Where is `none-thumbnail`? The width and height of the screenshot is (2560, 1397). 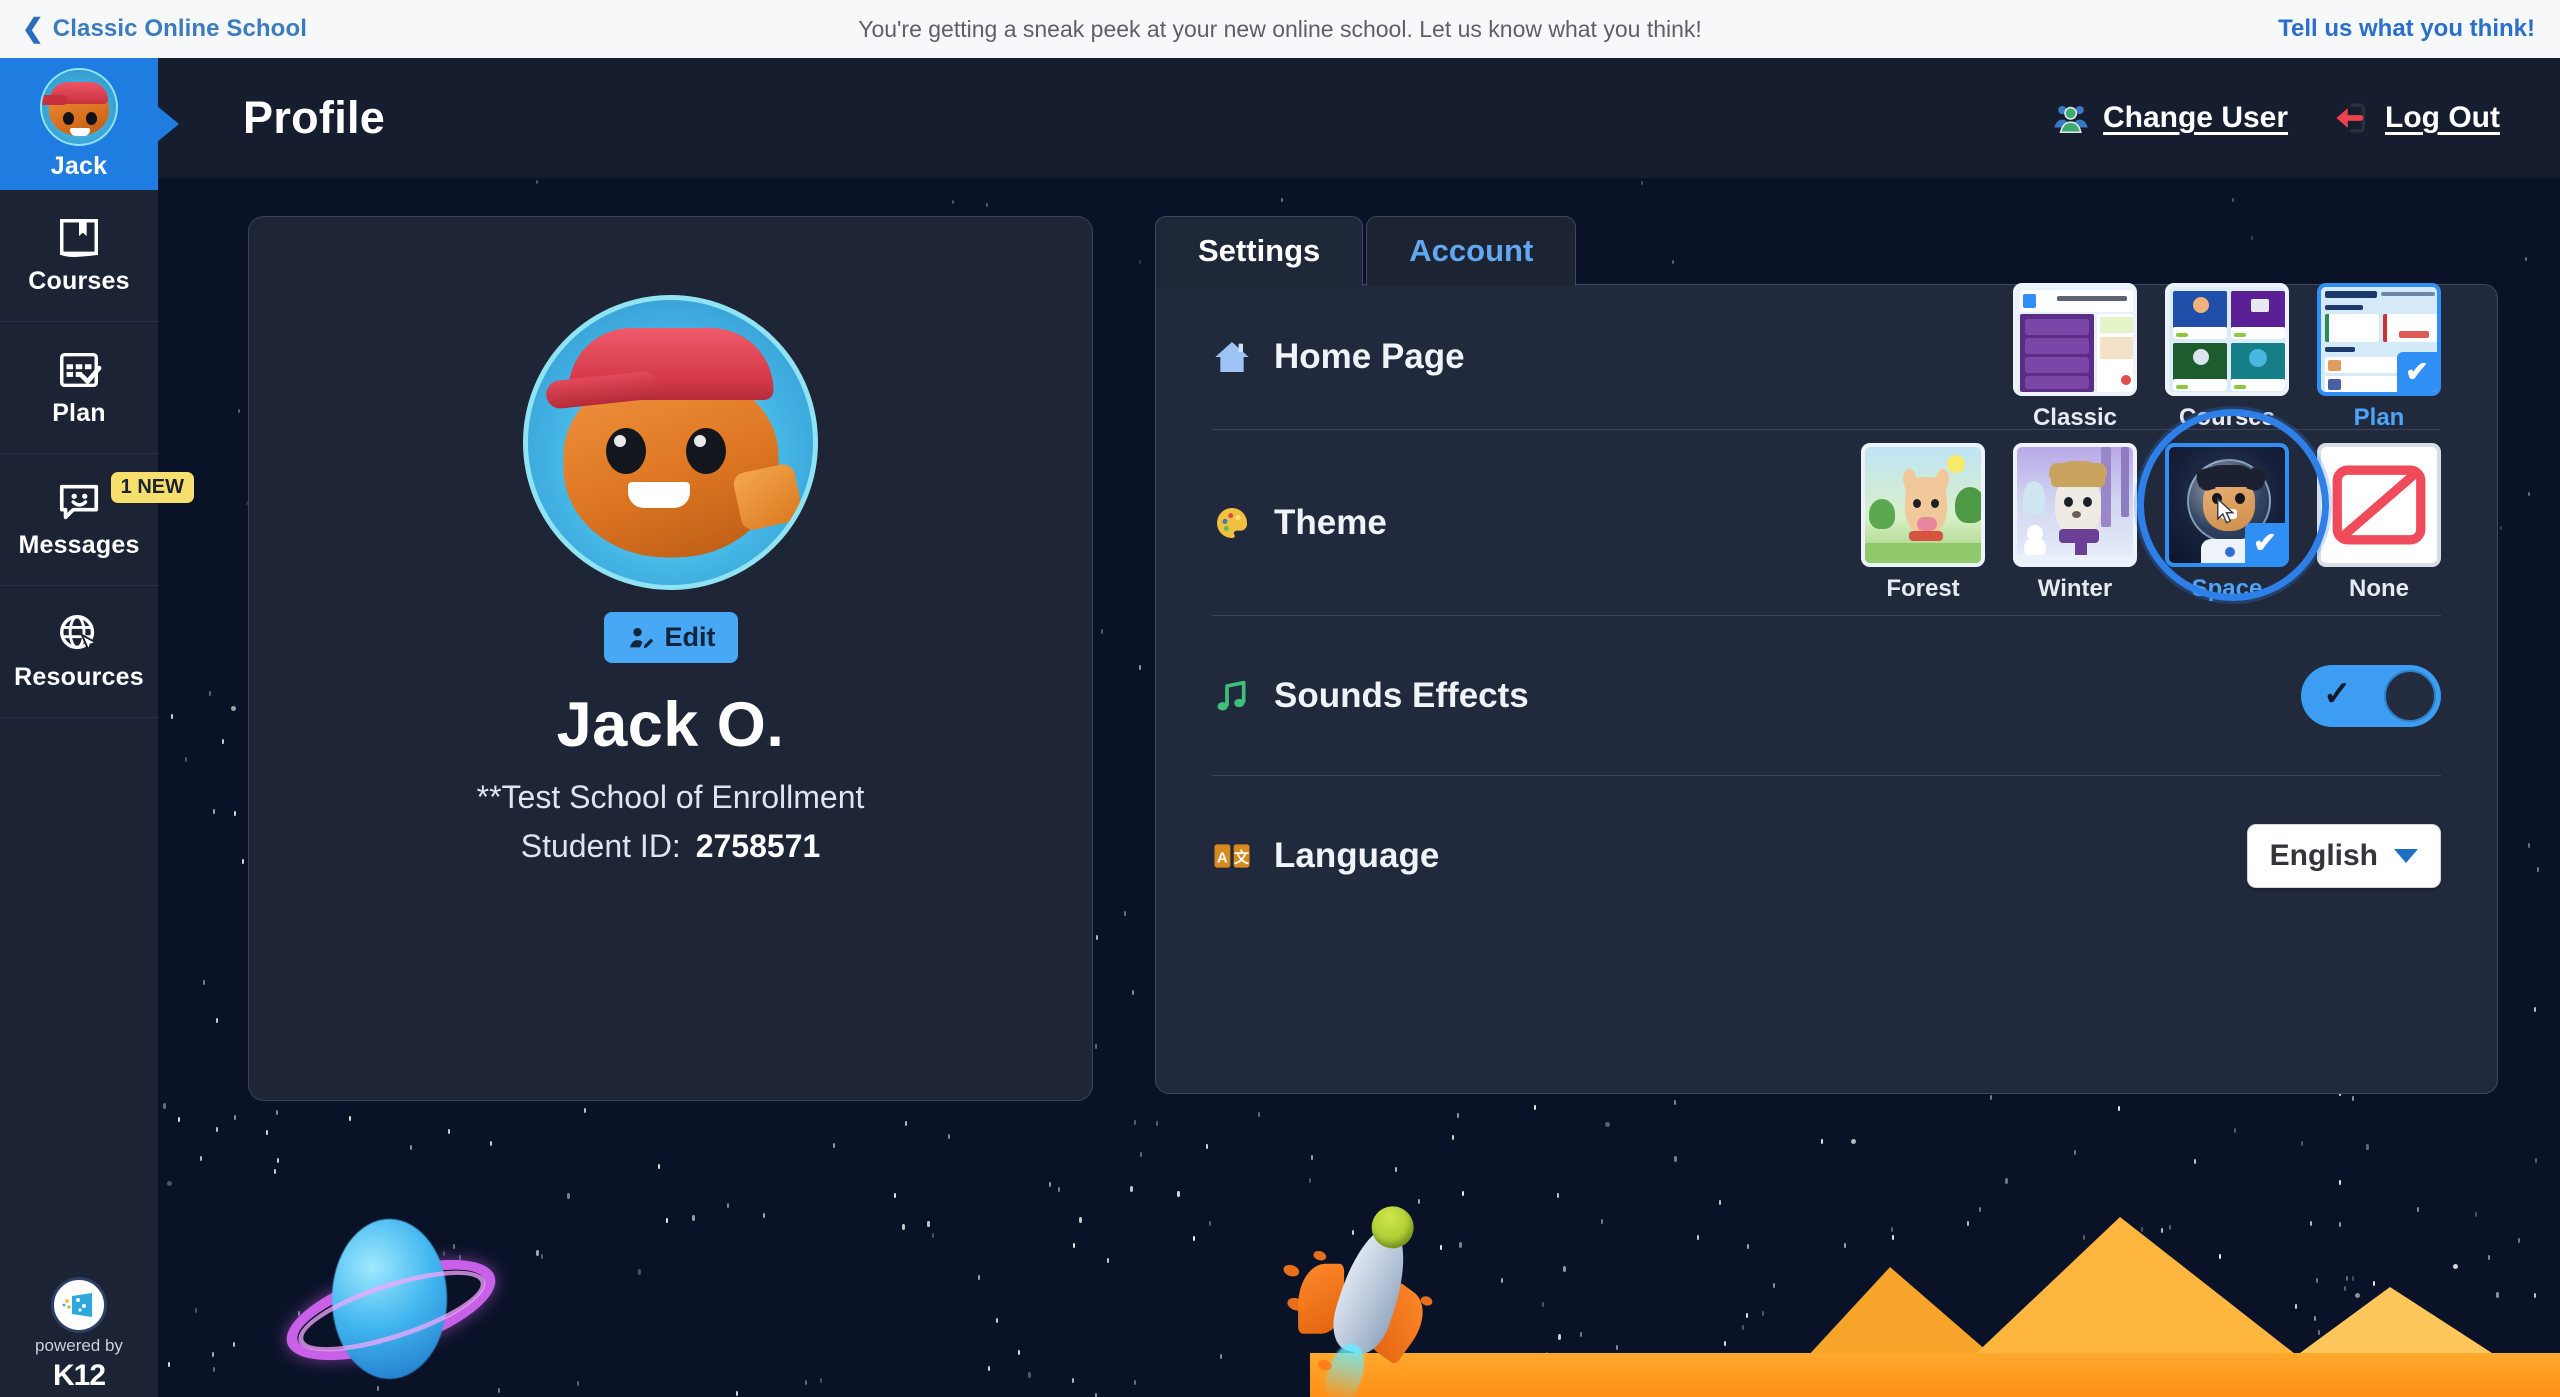
none-thumbnail is located at coordinates (2379, 504).